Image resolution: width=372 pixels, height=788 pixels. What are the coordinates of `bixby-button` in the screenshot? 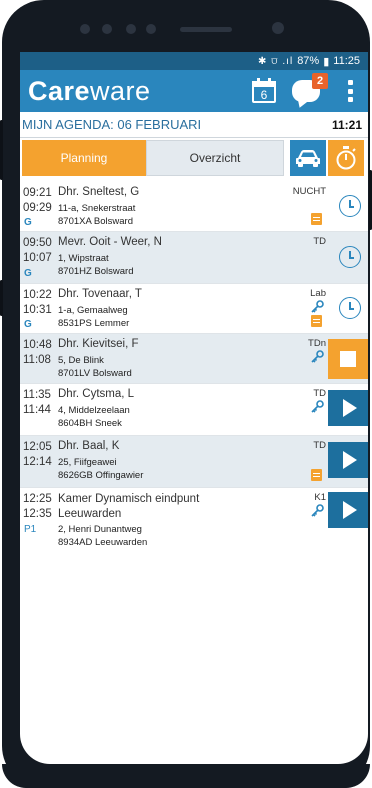 It's located at (1, 298).